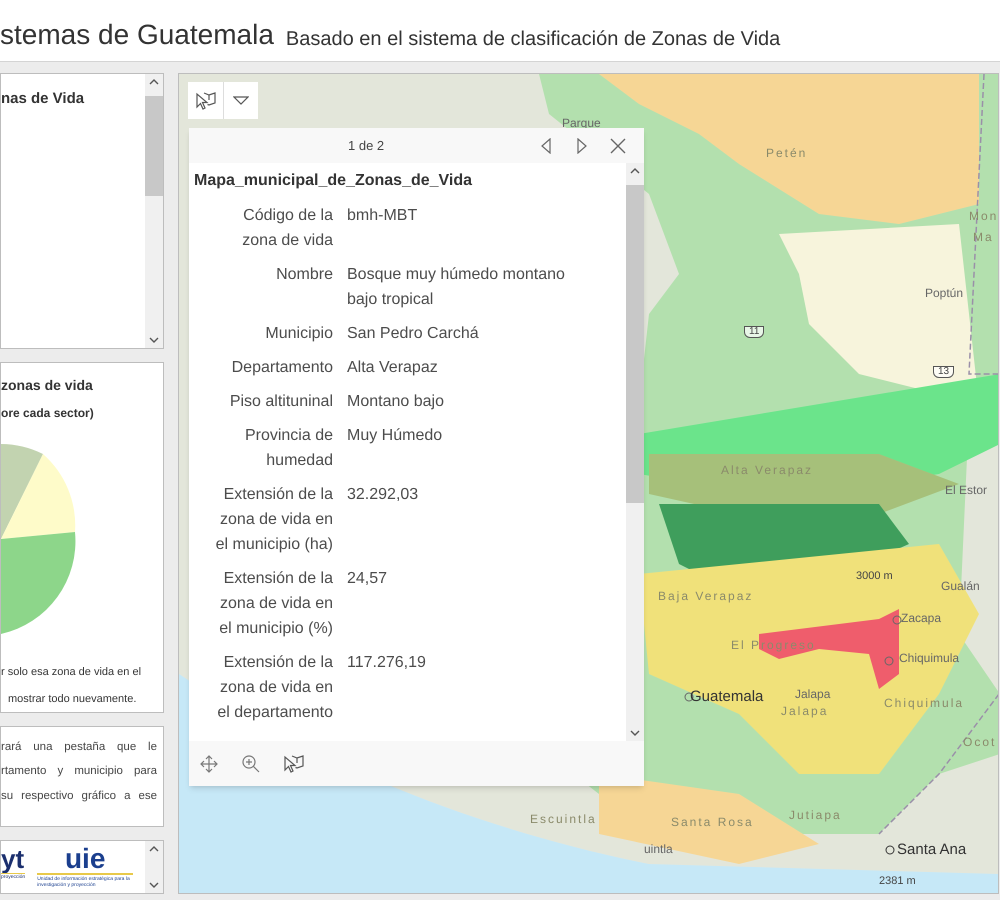 This screenshot has width=1000, height=900. Describe the element at coordinates (931, 849) in the screenshot. I see `map-label: Santa Ana` at that location.